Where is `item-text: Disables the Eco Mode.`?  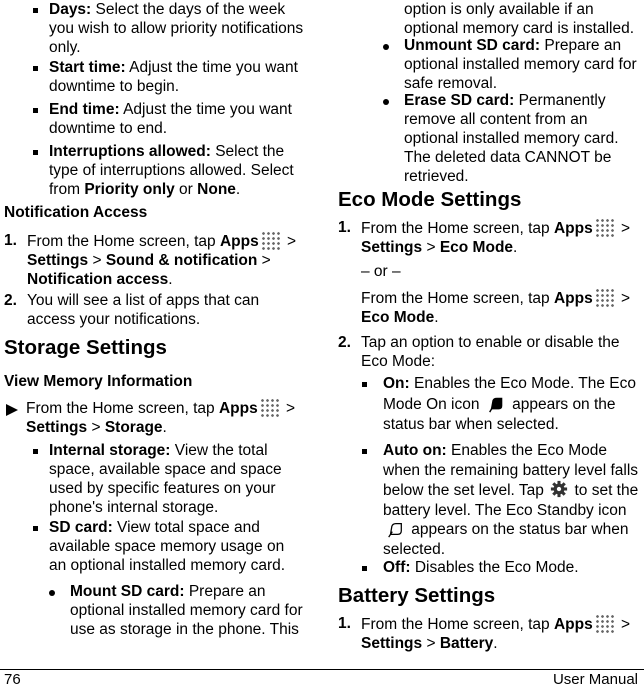
item-text: Disables the Eco Mode. is located at coordinates (494, 567).